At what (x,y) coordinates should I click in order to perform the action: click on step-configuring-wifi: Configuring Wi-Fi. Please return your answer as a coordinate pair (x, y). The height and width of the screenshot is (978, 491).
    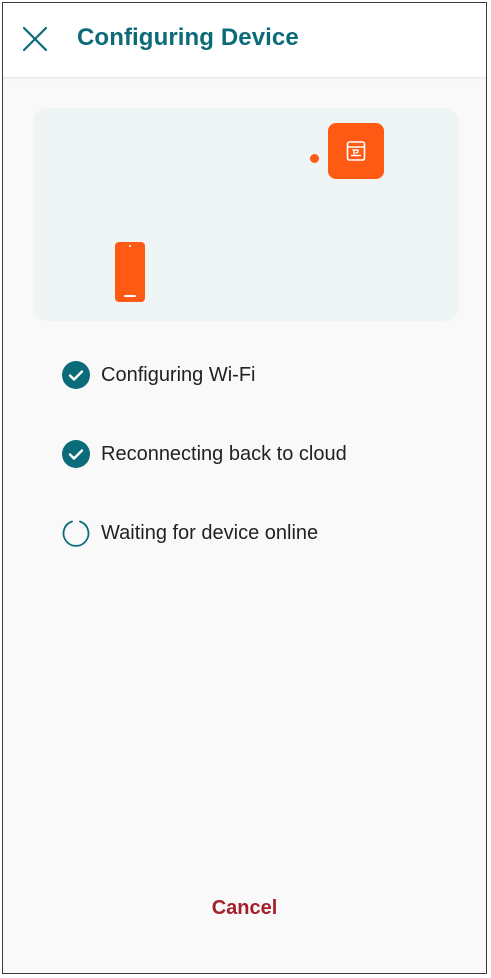
    Looking at the image, I should click on (158, 375).